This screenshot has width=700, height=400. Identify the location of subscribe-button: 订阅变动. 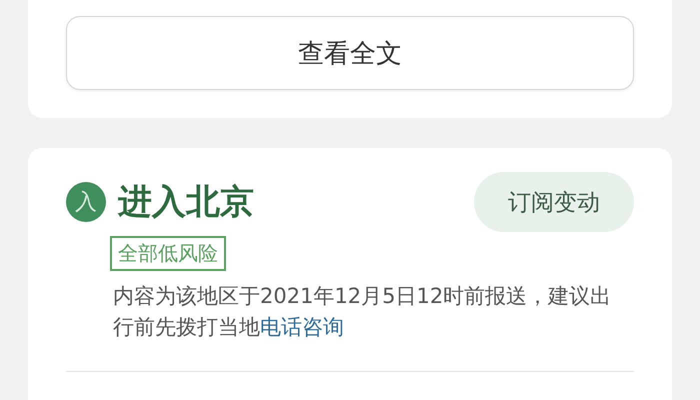
(554, 202).